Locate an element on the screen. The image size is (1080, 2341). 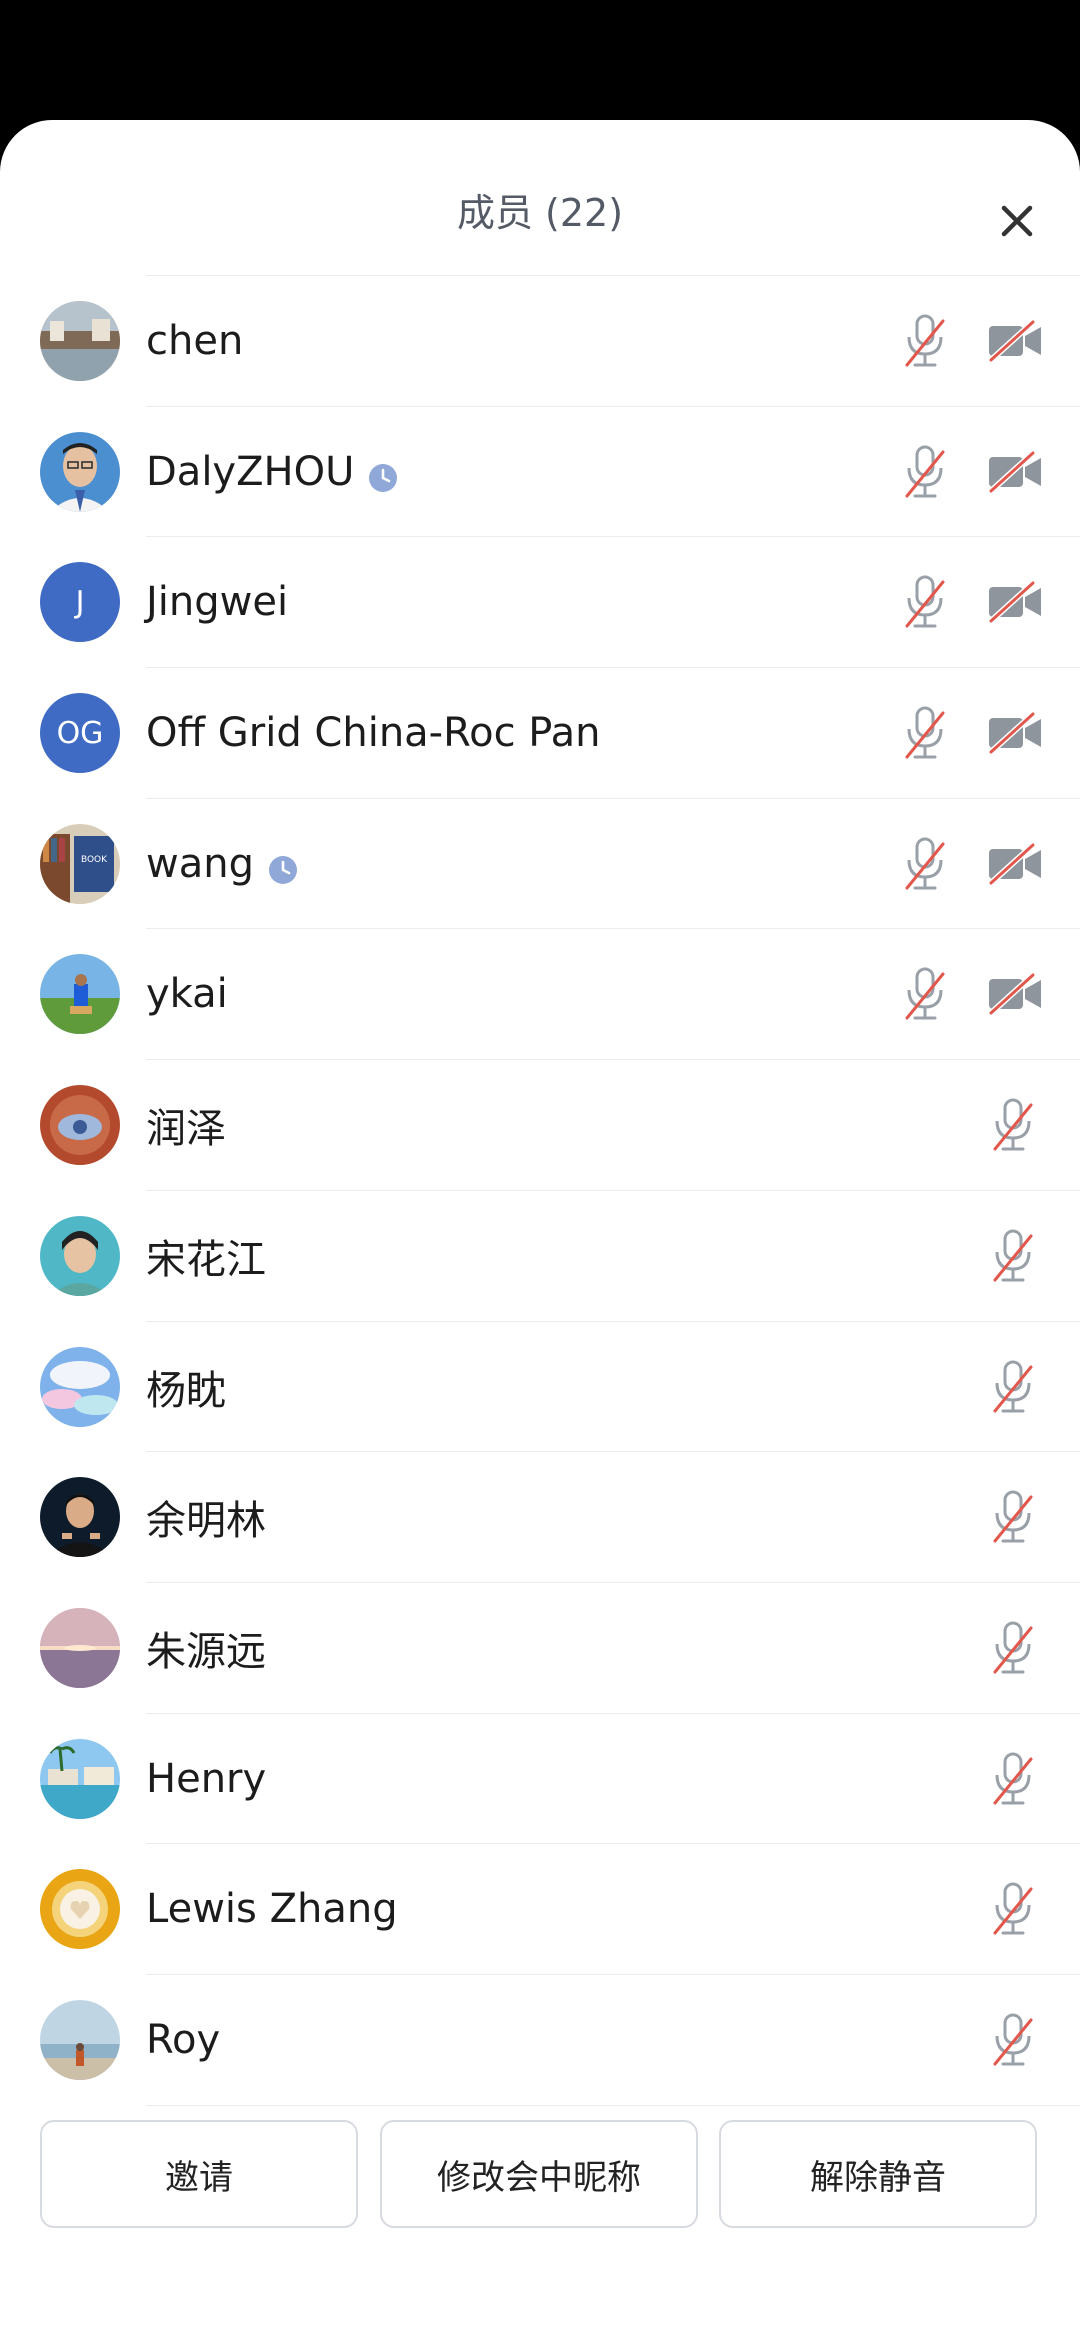
page-title: 成员 (22) is located at coordinates (540, 213).